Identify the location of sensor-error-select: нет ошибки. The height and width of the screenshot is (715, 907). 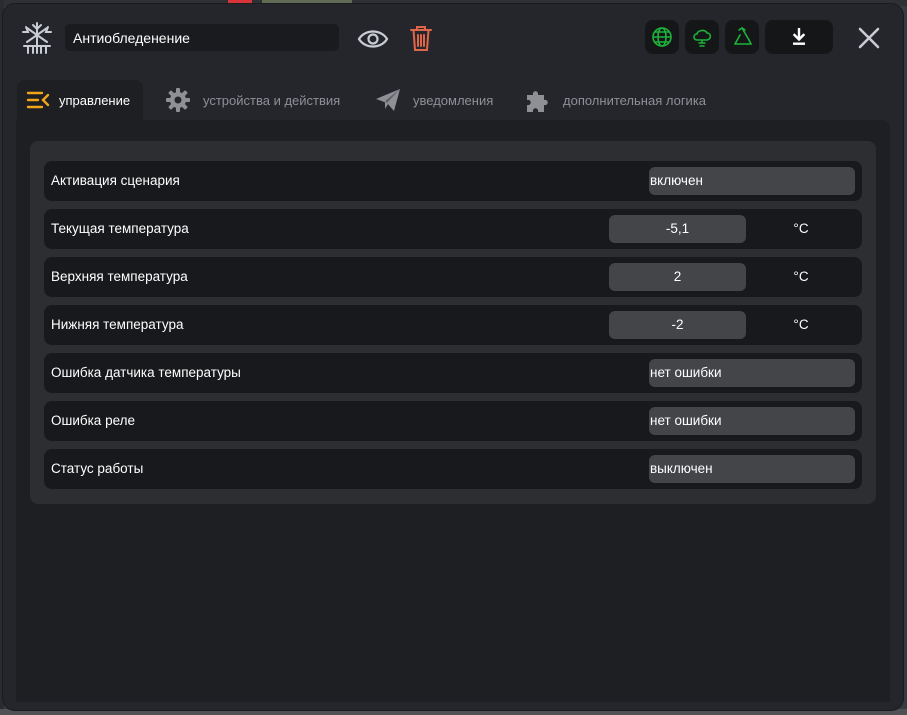
(752, 373).